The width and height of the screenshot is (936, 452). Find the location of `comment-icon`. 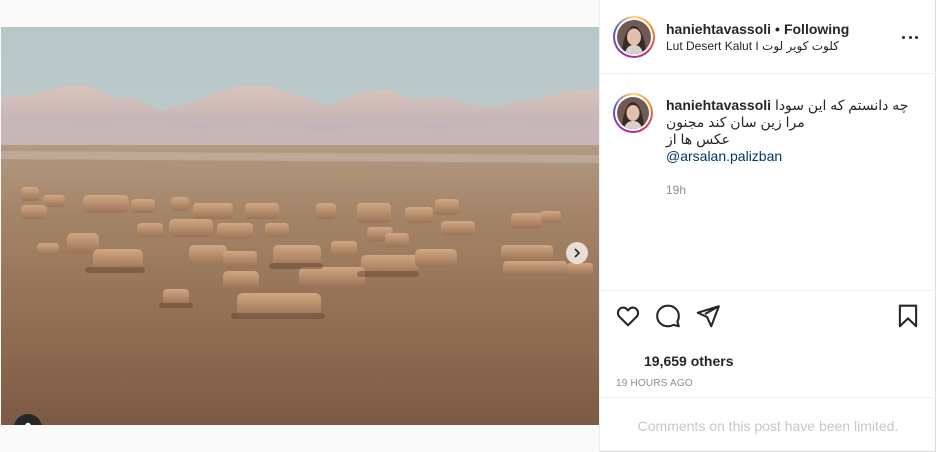

comment-icon is located at coordinates (668, 316).